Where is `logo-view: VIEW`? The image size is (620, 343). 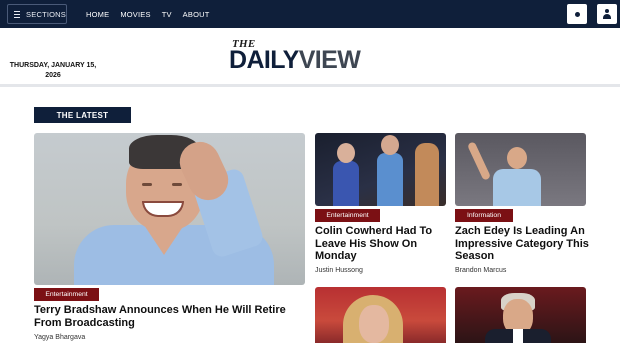
logo-view: VIEW is located at coordinates (329, 60).